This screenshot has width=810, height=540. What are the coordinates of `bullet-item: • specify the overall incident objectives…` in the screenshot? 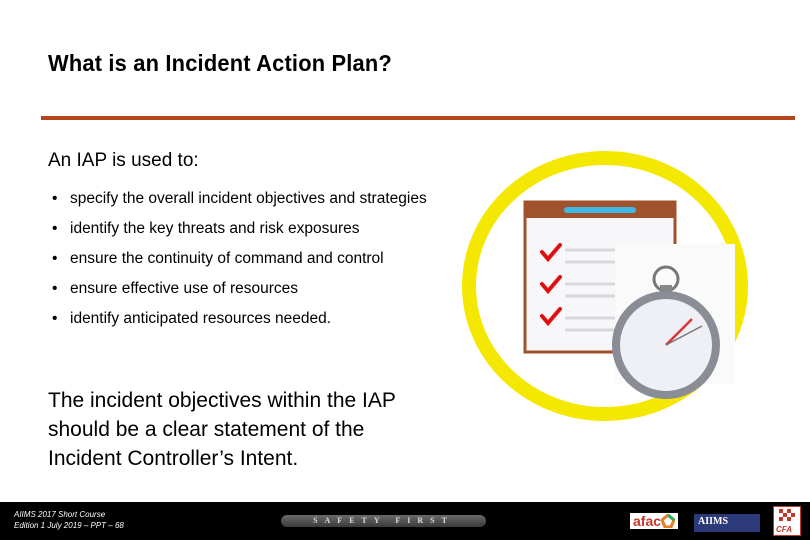 It's located at (238, 198).